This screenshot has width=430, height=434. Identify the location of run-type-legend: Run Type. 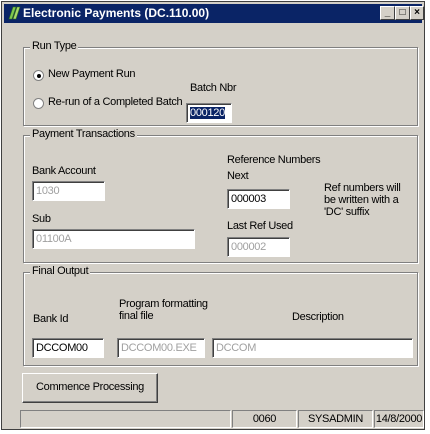
(54, 46).